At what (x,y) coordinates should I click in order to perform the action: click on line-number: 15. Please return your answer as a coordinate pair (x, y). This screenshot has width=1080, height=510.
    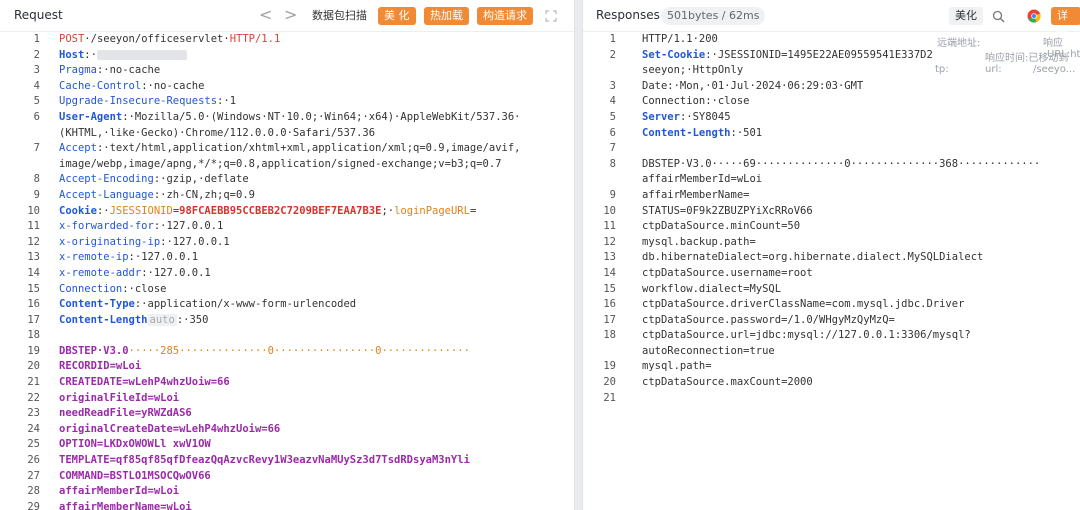
    Looking at the image, I should click on (33, 288).